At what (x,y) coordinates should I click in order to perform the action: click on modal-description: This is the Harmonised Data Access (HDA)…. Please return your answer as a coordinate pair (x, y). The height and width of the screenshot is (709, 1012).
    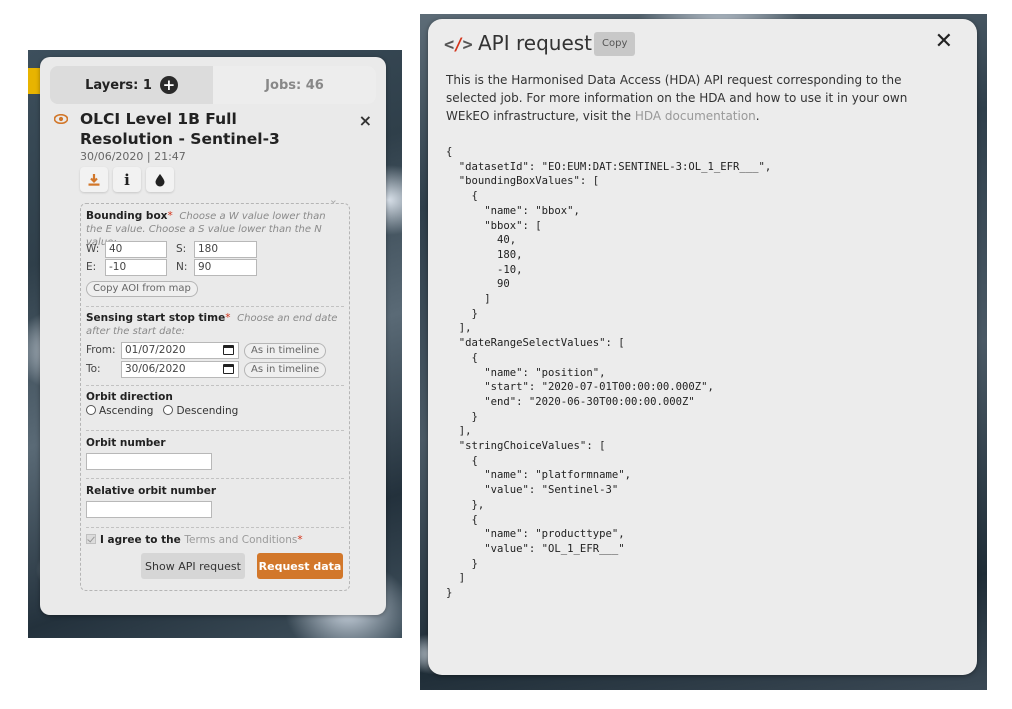
    Looking at the image, I should click on (688, 98).